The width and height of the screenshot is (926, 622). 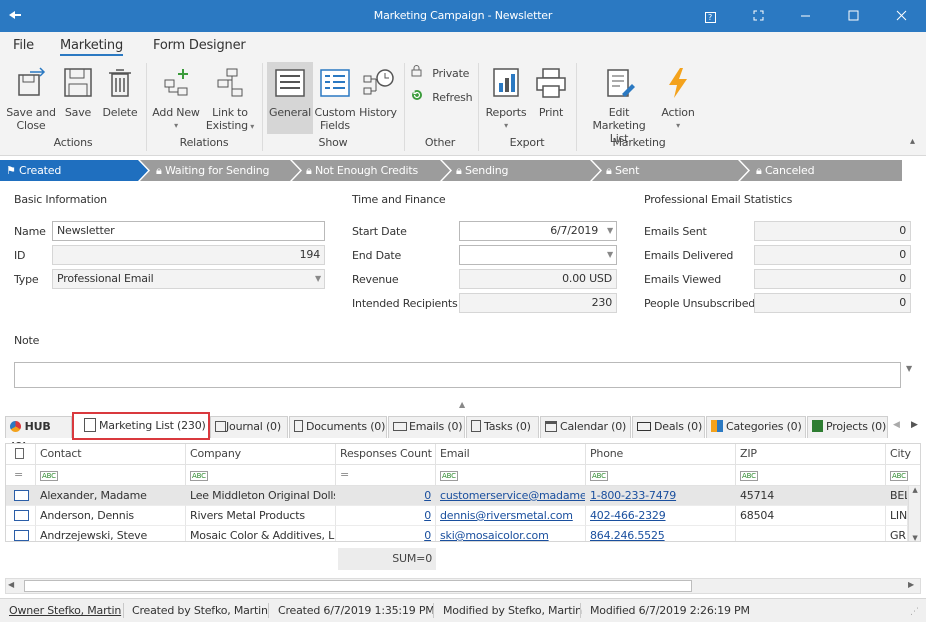 I want to click on column-header-zip: ZIP, so click(x=811, y=454).